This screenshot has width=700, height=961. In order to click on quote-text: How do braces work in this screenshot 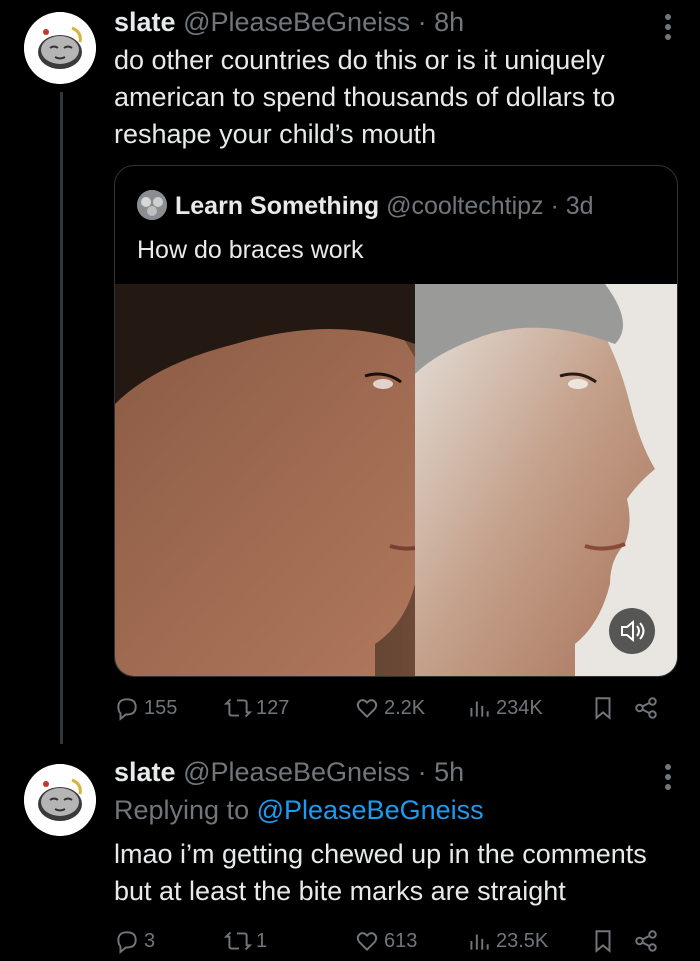, I will do `click(250, 250)`.